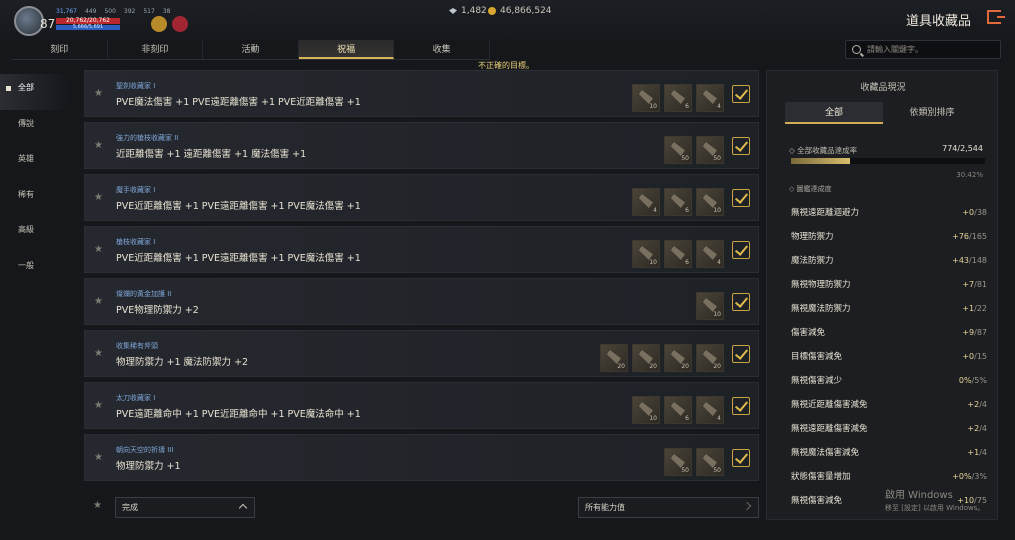 The image size is (1015, 540). Describe the element at coordinates (889, 428) in the screenshot. I see `stat-row: 無視遠距離傷害減免 +2/4` at that location.